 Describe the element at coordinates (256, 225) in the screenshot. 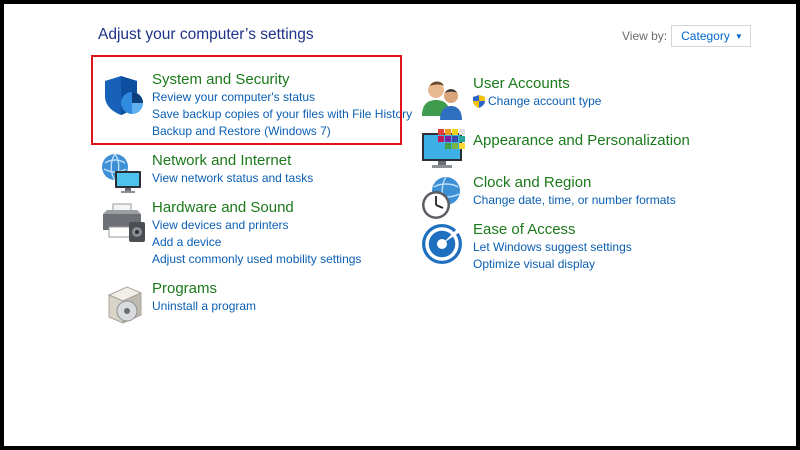

I see `link-devices-printers: View devices and printers` at that location.